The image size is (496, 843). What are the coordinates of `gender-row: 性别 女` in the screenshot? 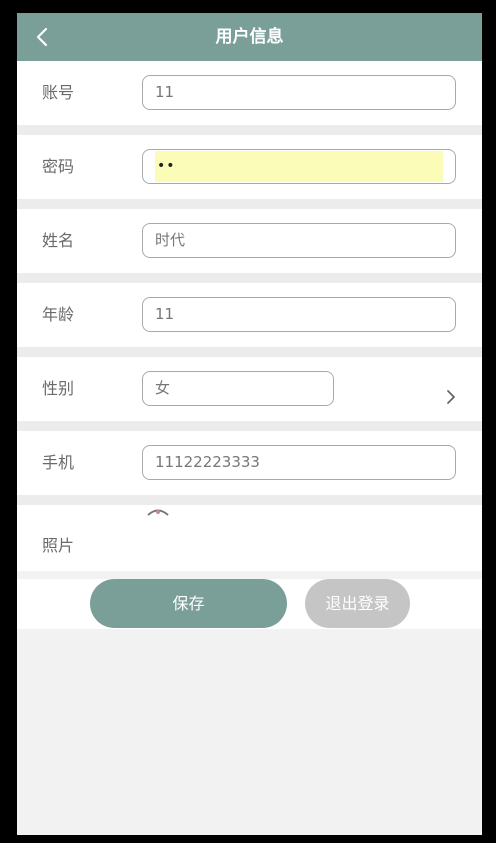 It's located at (249, 394).